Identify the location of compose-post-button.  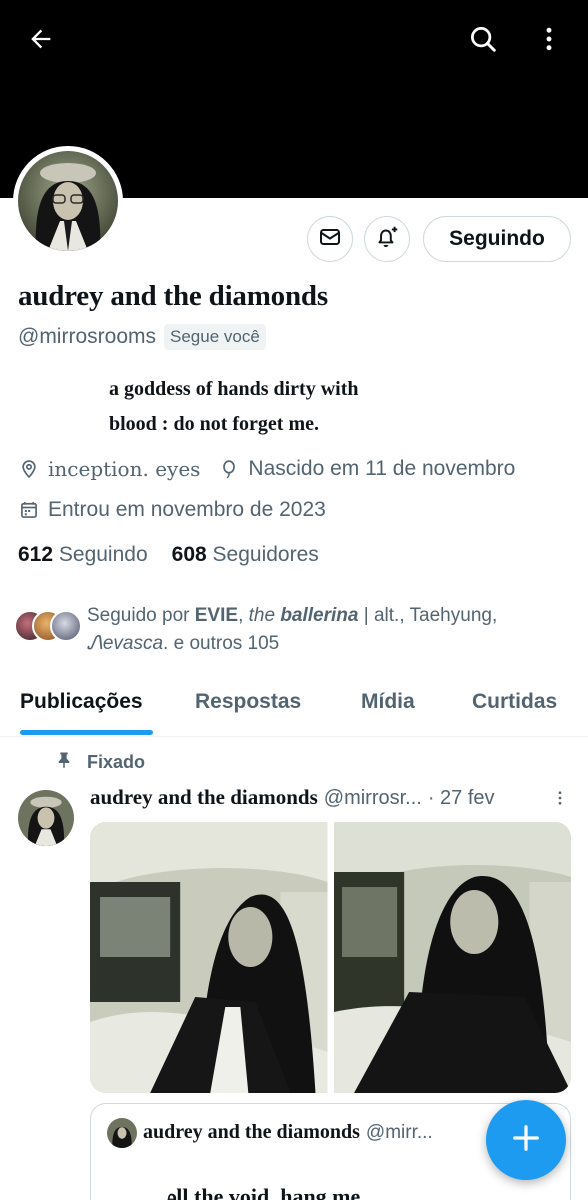
(526, 1140).